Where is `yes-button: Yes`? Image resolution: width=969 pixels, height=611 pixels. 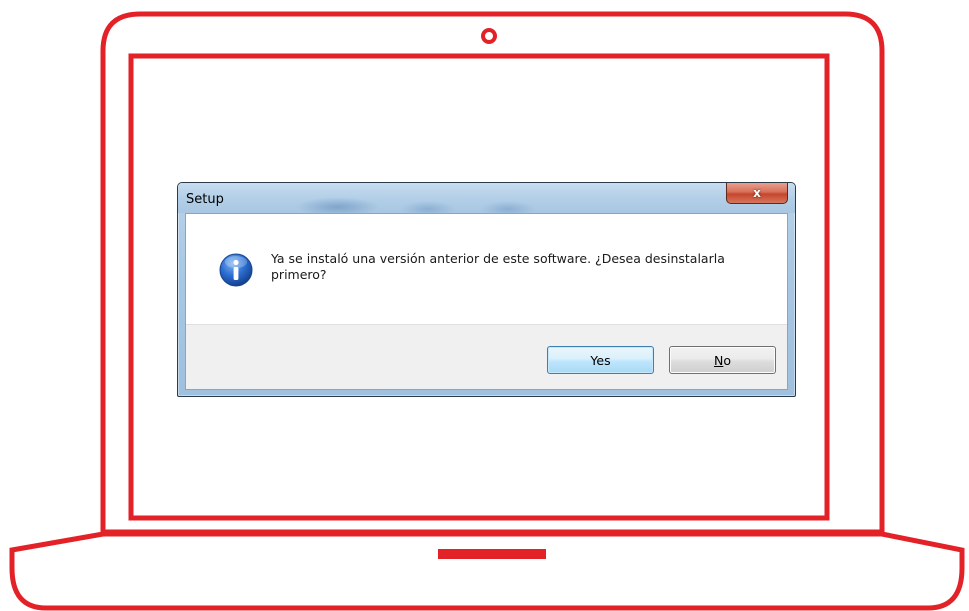 yes-button: Yes is located at coordinates (600, 360).